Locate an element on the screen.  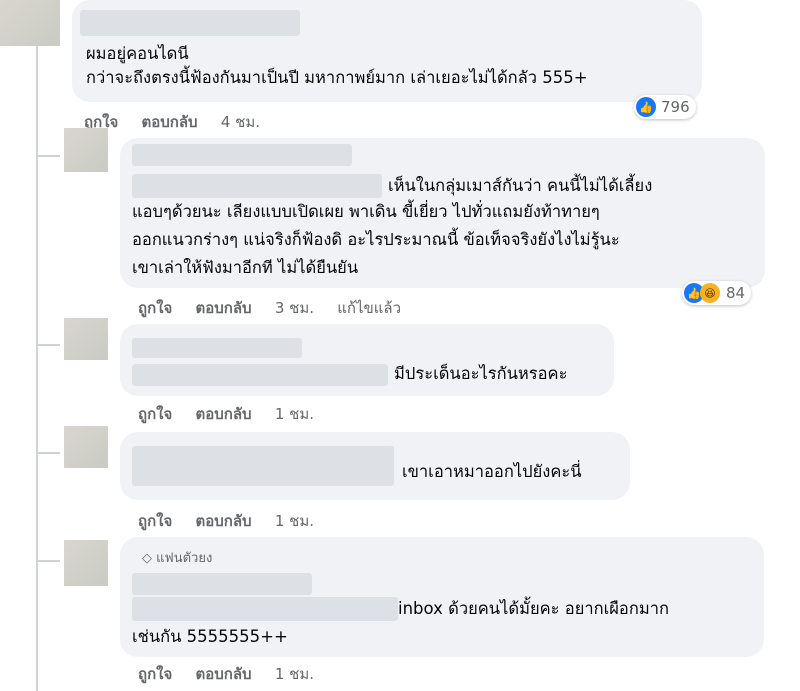
comment-actions: ถูกใจ ตอบกลับ 4 ชม. is located at coordinates (181, 122).